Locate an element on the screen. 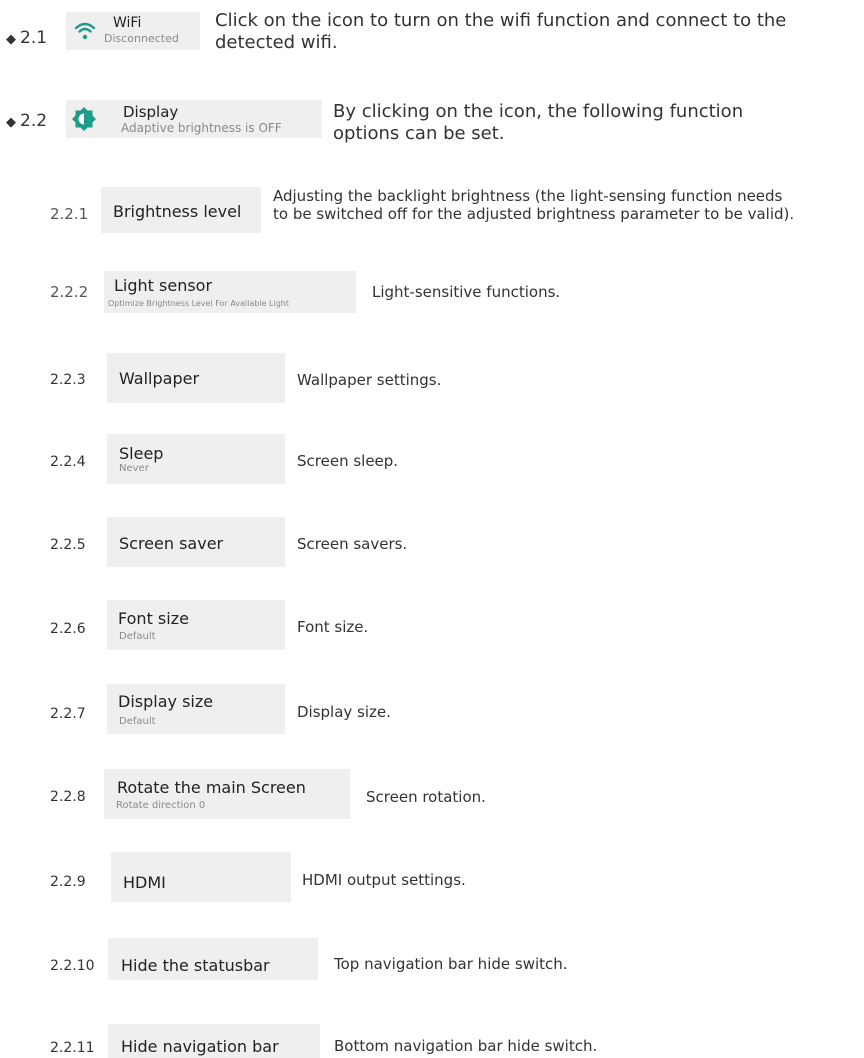 Image resolution: width=864 pixels, height=1058 pixels. rotate-screen-subtitle: Rotate direction 0 is located at coordinates (161, 805).